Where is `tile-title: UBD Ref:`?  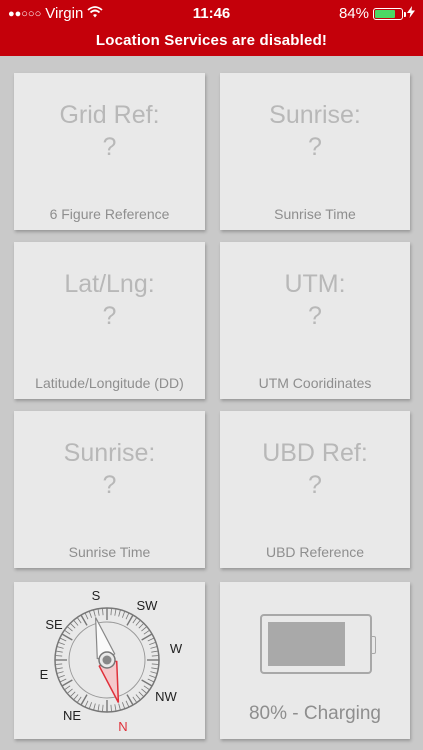 tile-title: UBD Ref: is located at coordinates (315, 453).